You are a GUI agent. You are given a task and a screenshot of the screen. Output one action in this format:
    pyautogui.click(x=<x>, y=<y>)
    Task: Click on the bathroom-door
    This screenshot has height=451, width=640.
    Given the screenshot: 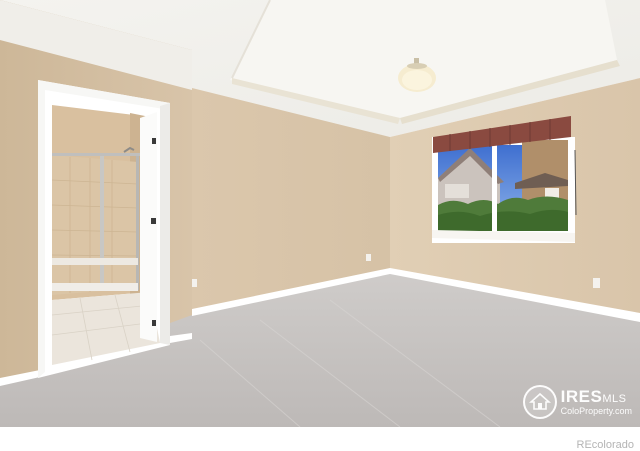 What is the action you would take?
    pyautogui.click(x=148, y=227)
    